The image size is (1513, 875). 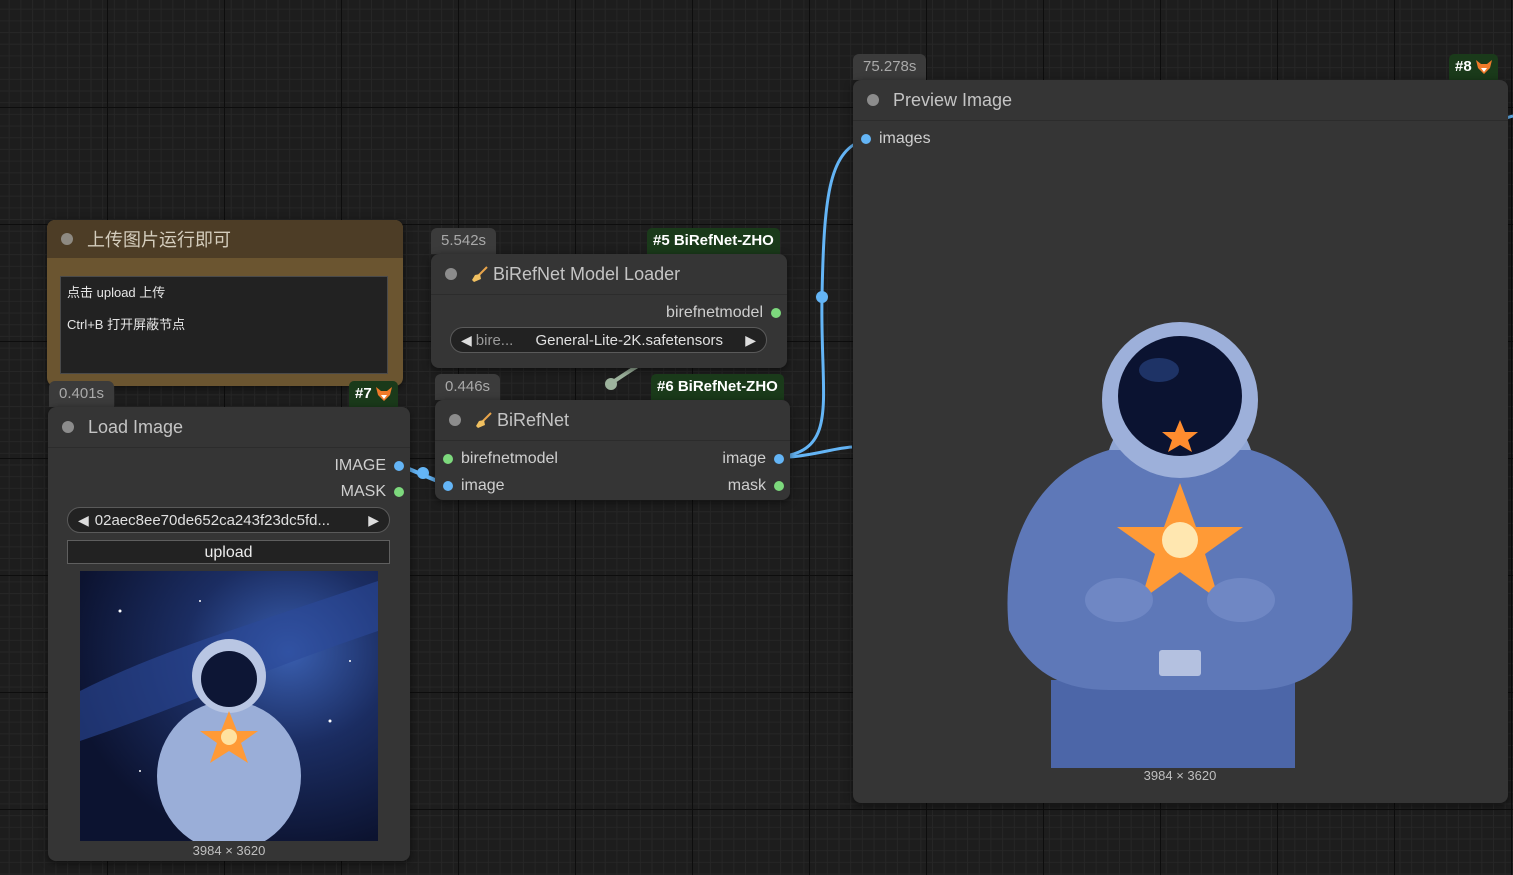 I want to click on load-image-time-badge: 0.401s, so click(x=82, y=394).